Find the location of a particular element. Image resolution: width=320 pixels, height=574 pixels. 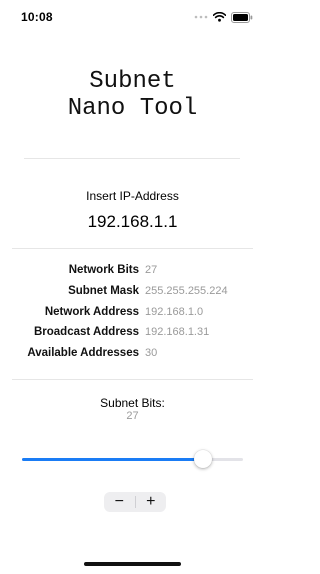

subnet-bits-slider is located at coordinates (132, 459).